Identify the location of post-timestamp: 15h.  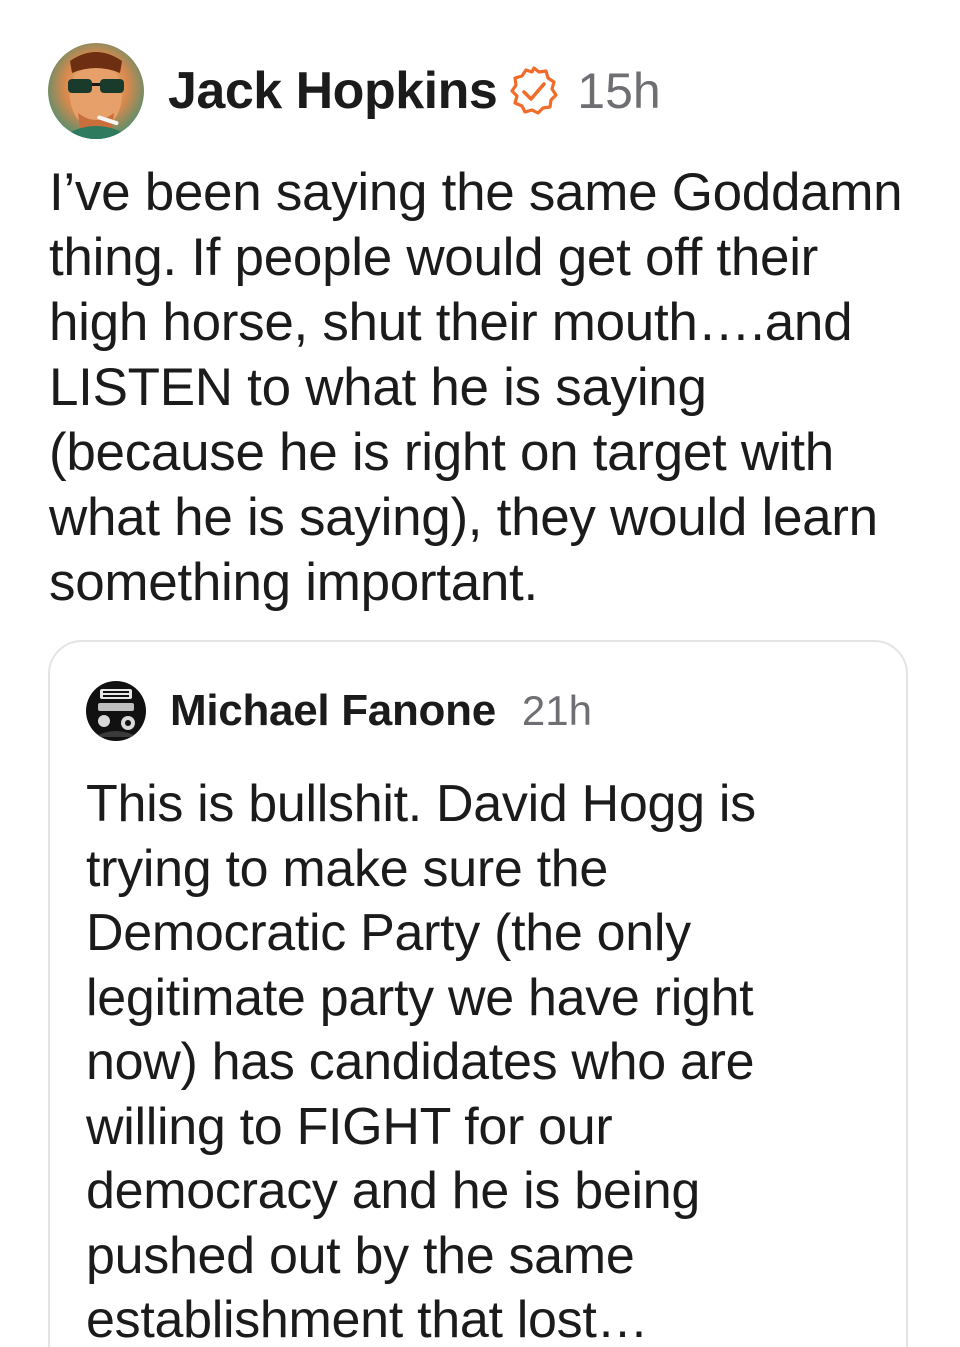
(619, 91).